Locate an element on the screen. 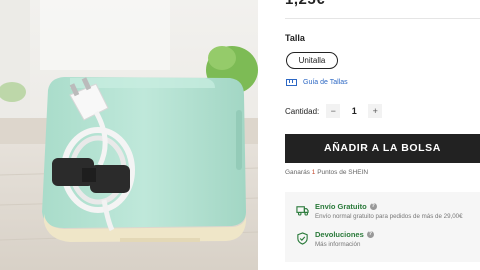  returns-info: Devoluciones ? Más información is located at coordinates (335, 239).